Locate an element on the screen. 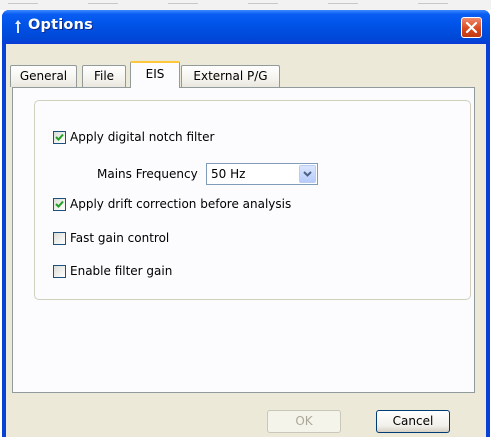 The image size is (491, 437). cancel-button: Cancel is located at coordinates (413, 421).